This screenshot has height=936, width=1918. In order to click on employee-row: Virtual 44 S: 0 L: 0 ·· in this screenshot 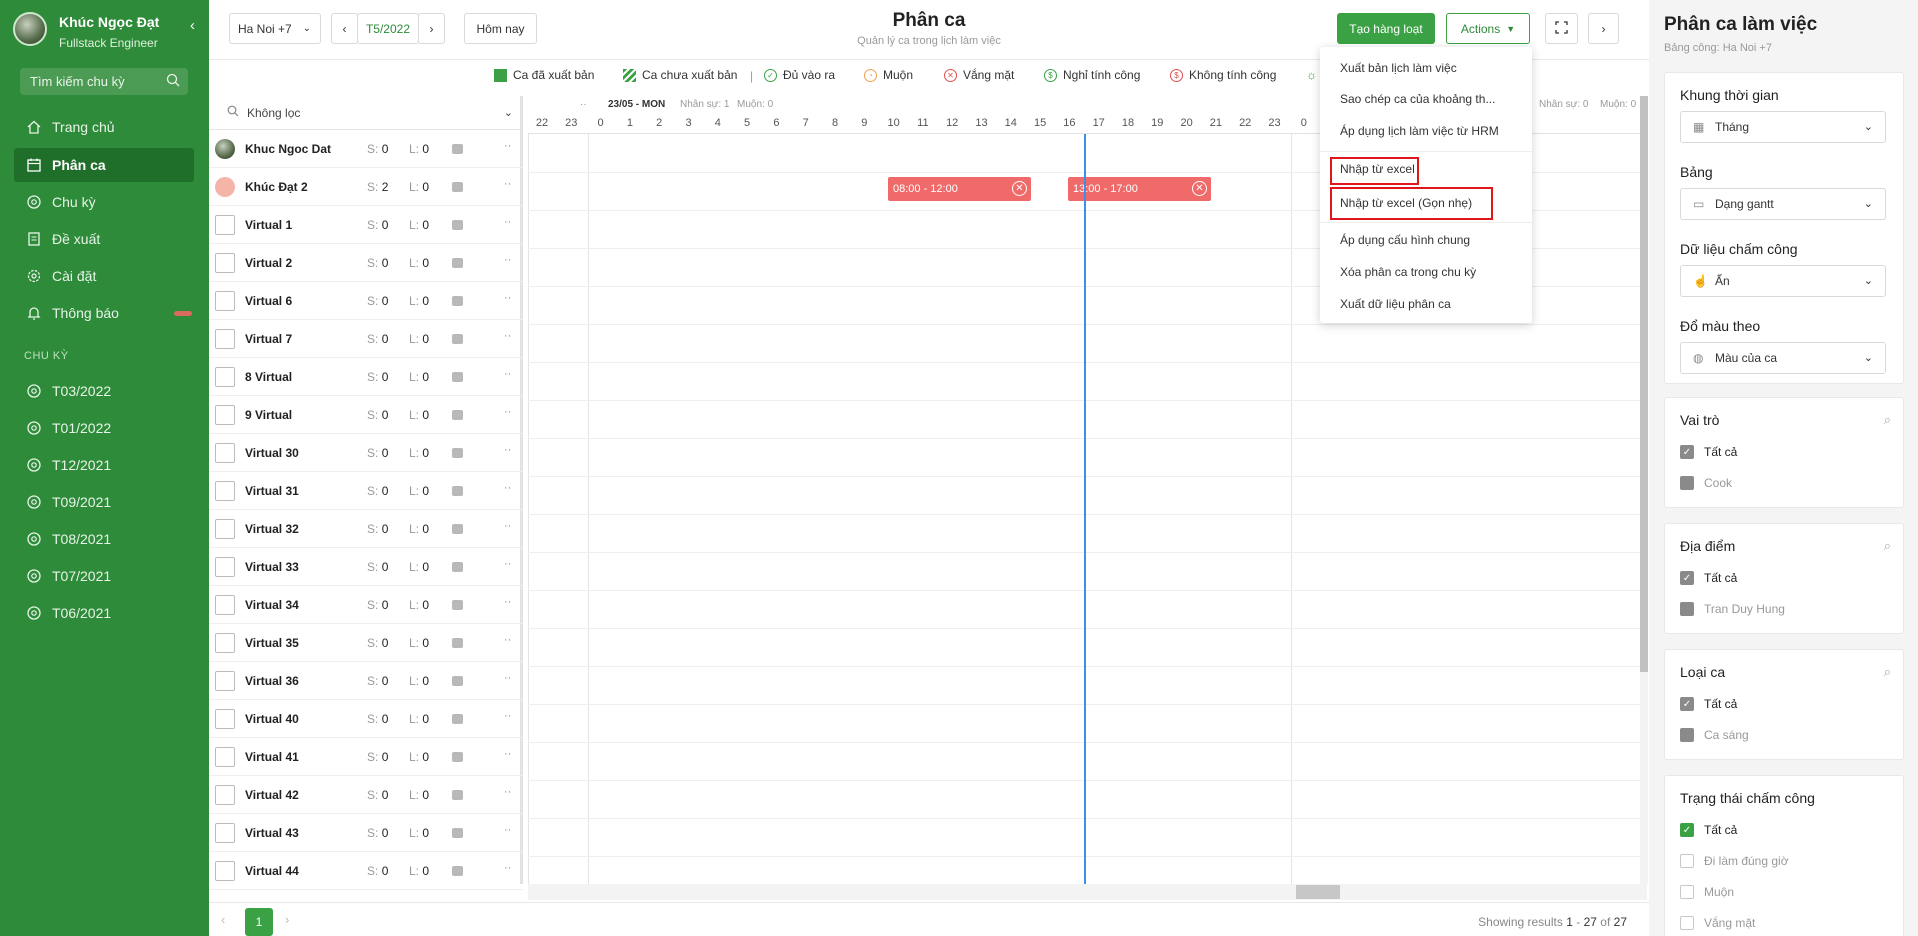, I will do `click(366, 871)`.